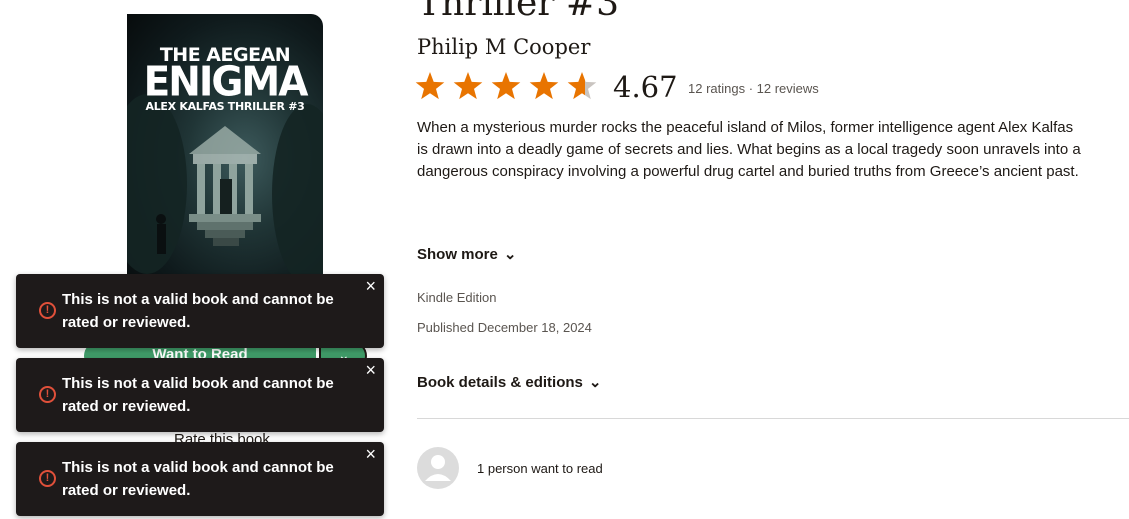  I want to click on want-to-read-count: 1 person want to read, so click(540, 468).